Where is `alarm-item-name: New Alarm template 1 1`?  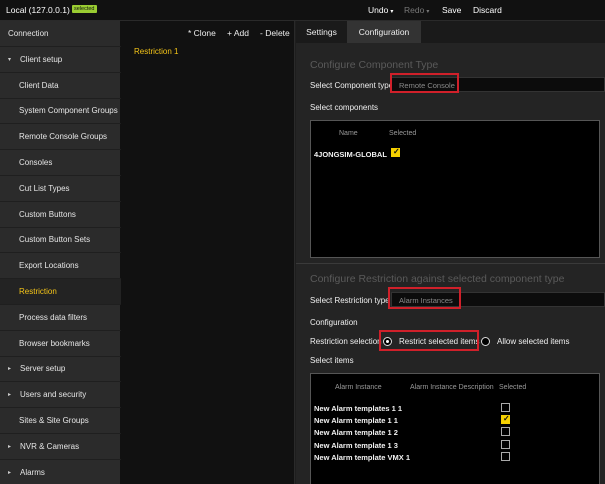 alarm-item-name: New Alarm template 1 1 is located at coordinates (356, 421).